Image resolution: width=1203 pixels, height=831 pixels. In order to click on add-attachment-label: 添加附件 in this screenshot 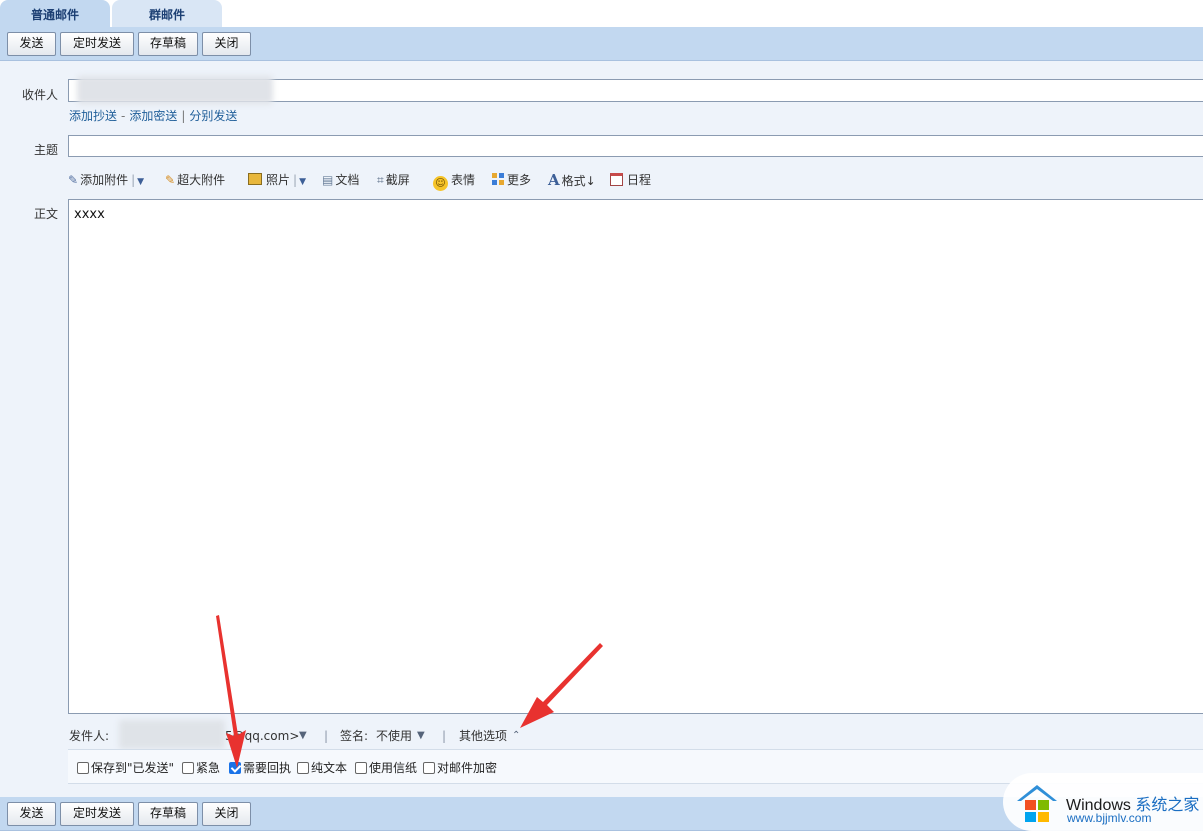, I will do `click(104, 180)`.